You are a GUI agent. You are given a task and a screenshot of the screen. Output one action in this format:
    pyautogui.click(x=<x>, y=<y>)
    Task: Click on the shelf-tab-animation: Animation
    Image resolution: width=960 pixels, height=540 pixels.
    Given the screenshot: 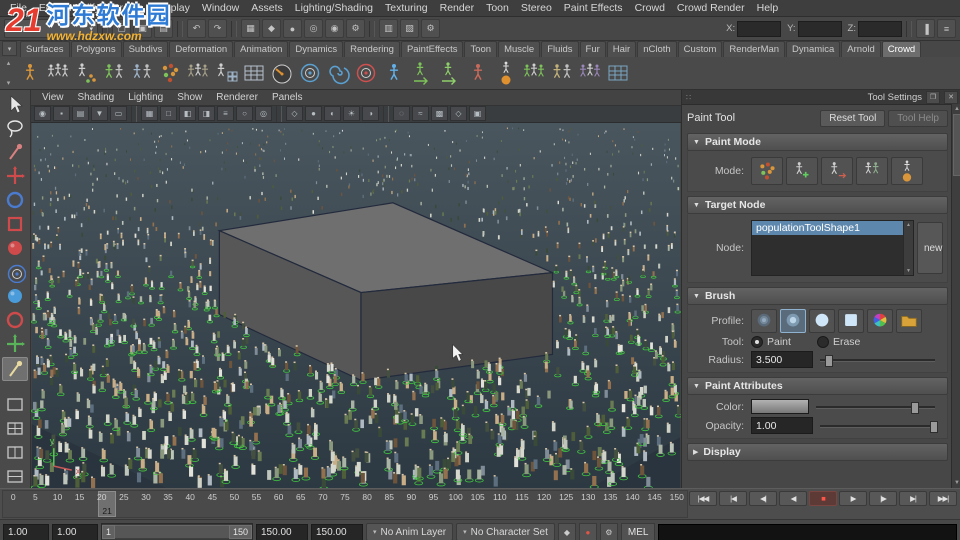 What is the action you would take?
    pyautogui.click(x=261, y=49)
    